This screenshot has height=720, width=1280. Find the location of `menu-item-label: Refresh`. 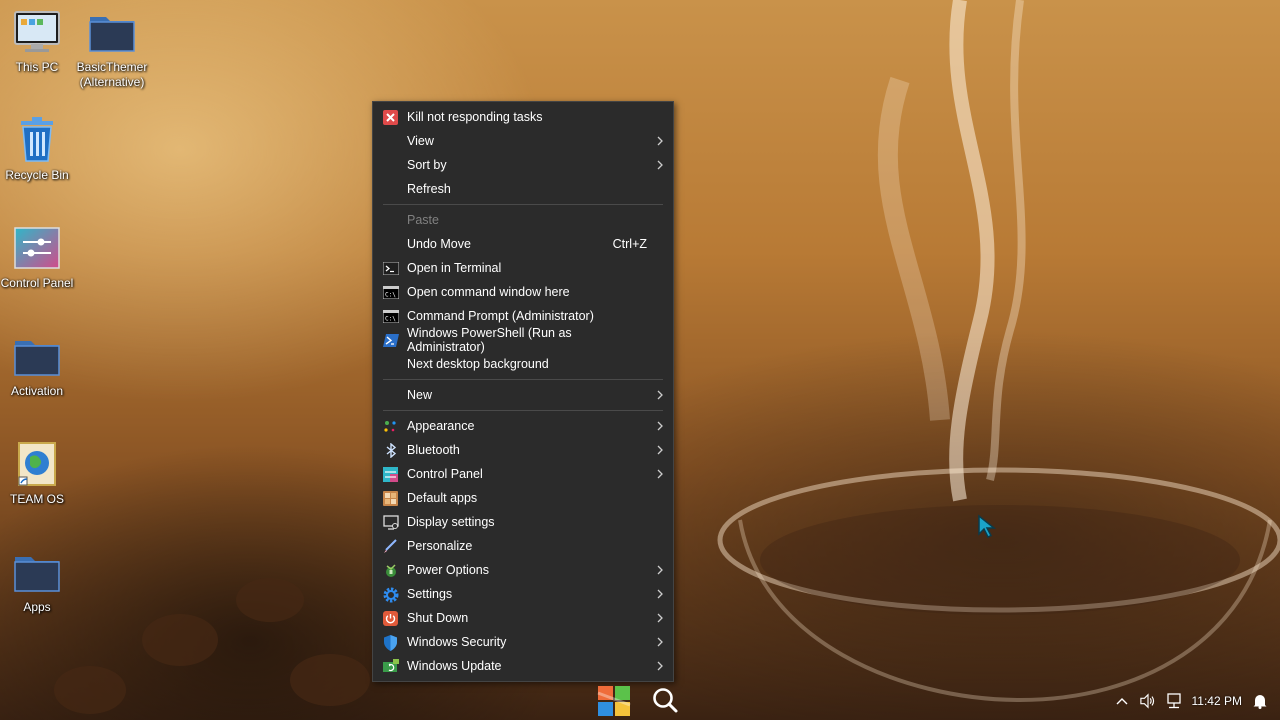

menu-item-label: Refresh is located at coordinates (429, 189).